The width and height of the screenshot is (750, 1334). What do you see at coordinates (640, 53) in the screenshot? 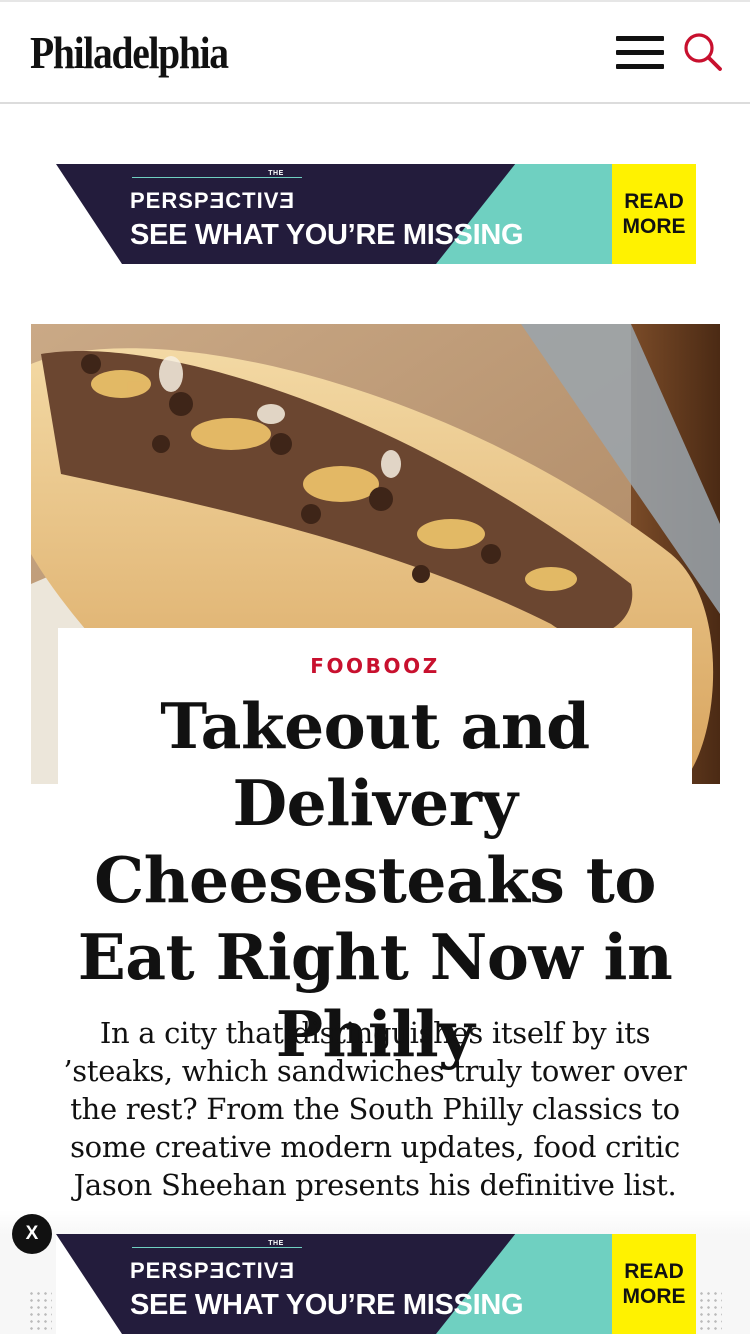
I see `hamburger-menu-icon` at bounding box center [640, 53].